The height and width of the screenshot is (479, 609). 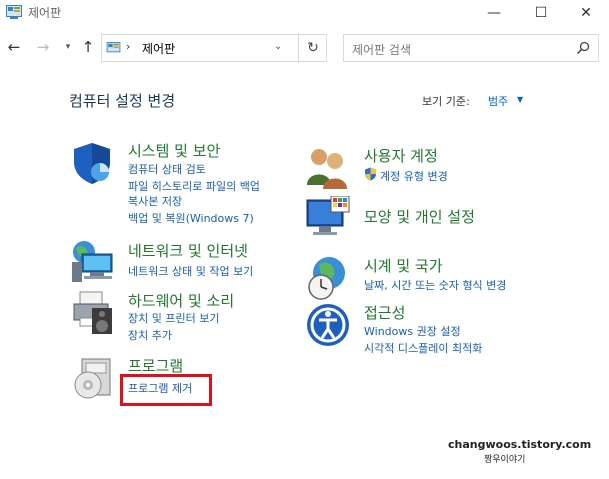 What do you see at coordinates (471, 48) in the screenshot?
I see `search-box: 제어판 검색` at bounding box center [471, 48].